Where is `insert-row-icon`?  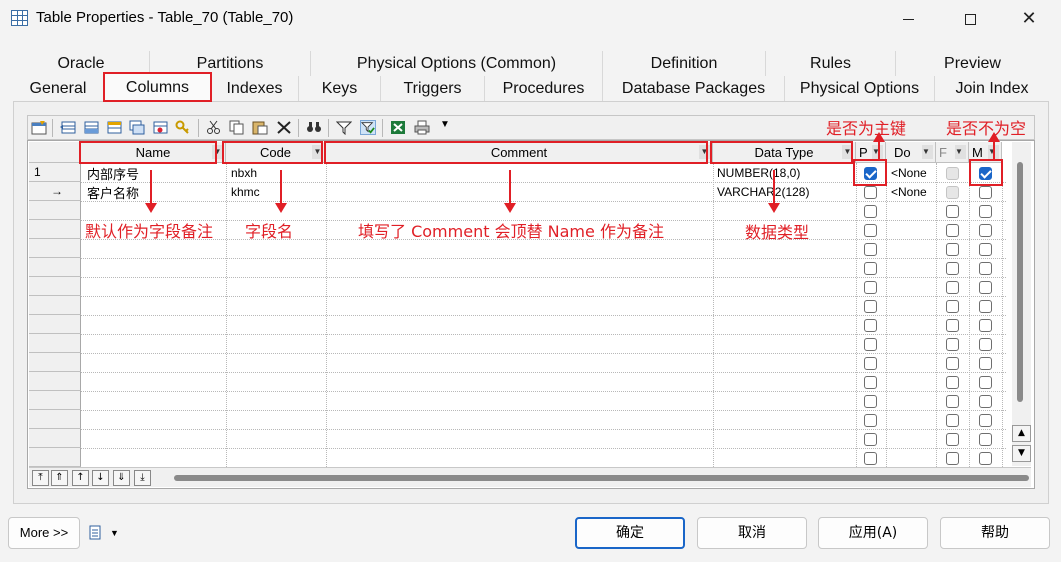
insert-row-icon is located at coordinates (68, 127).